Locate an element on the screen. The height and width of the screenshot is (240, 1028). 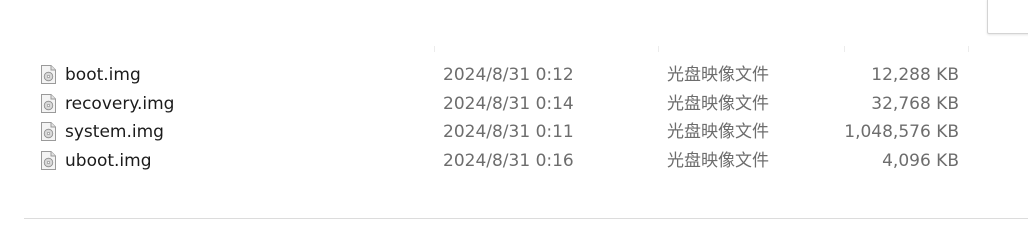
file-row-uboot: uboot.img 2024/8/31 0:16 光盘映像文件 4,096 KB is located at coordinates (511, 161).